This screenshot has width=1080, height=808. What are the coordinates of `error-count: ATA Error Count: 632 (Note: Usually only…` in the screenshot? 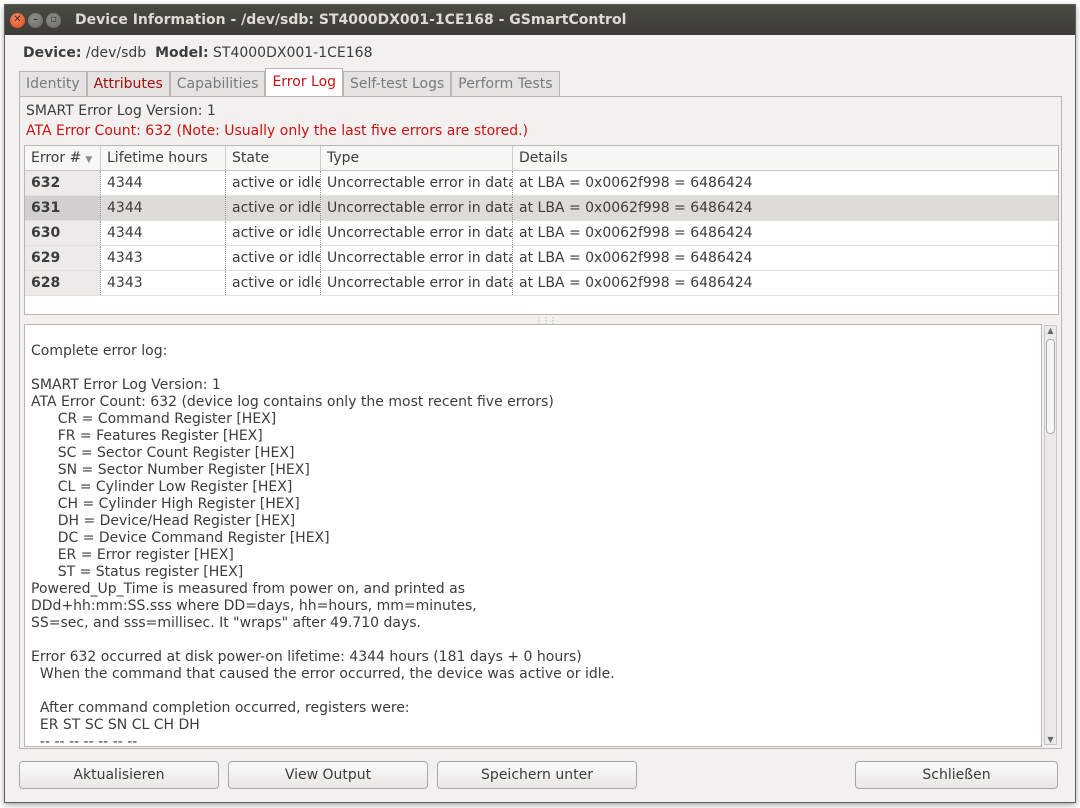 It's located at (277, 131).